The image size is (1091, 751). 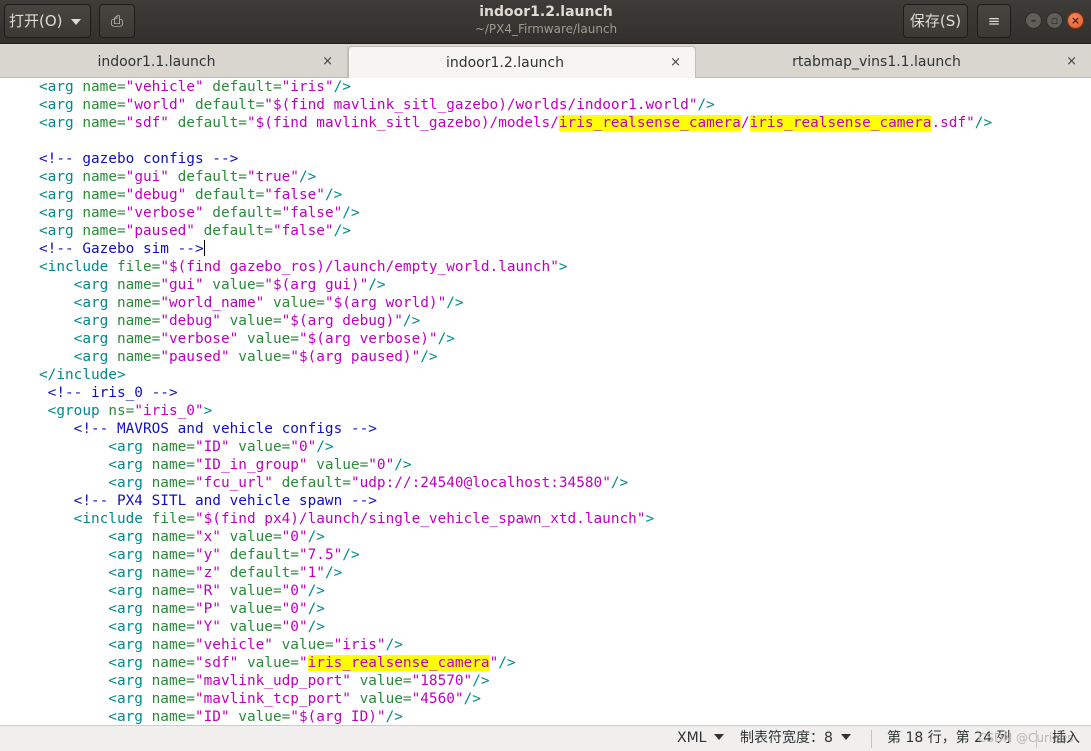 I want to click on code-value: .sdf", so click(x=953, y=123).